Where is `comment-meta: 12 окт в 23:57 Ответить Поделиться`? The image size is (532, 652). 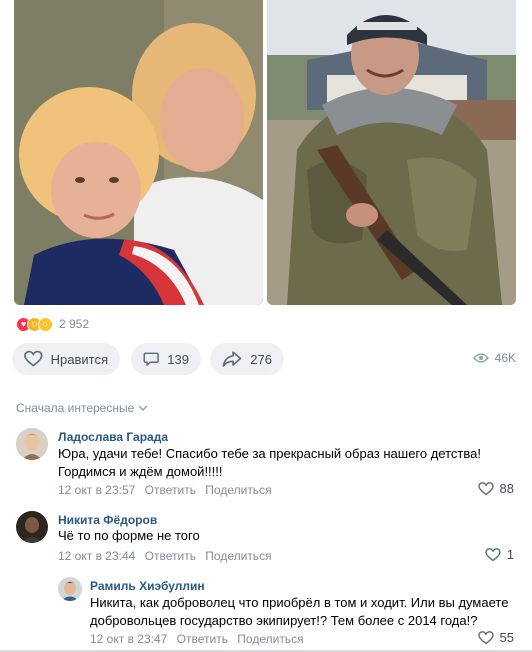
comment-meta: 12 окт в 23:57 Ответить Поделиться is located at coordinates (168, 490).